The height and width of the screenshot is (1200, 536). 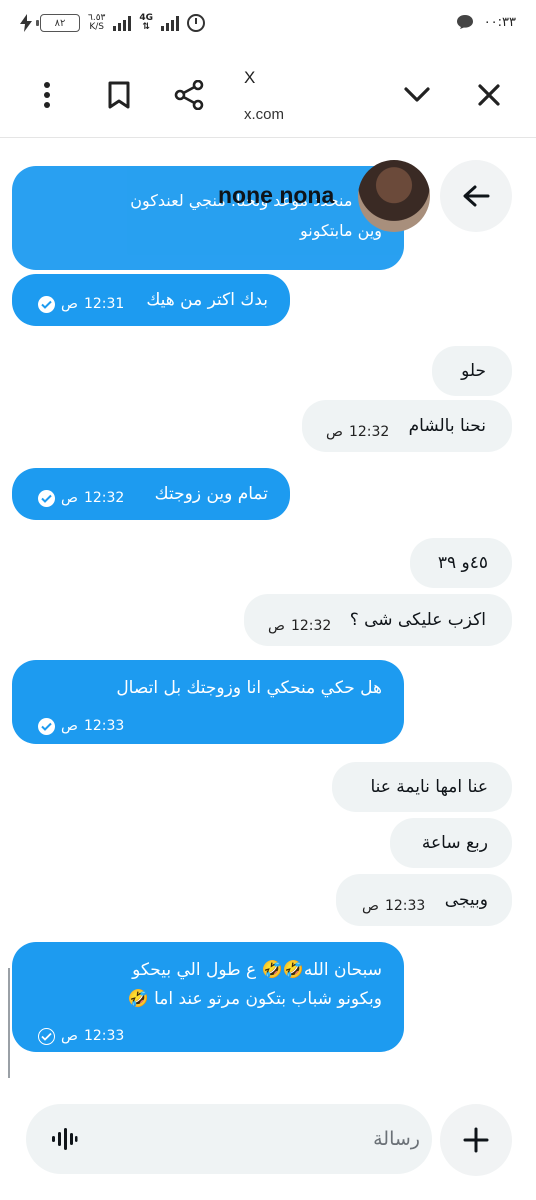 I want to click on more-vert-icon, so click(x=47, y=95).